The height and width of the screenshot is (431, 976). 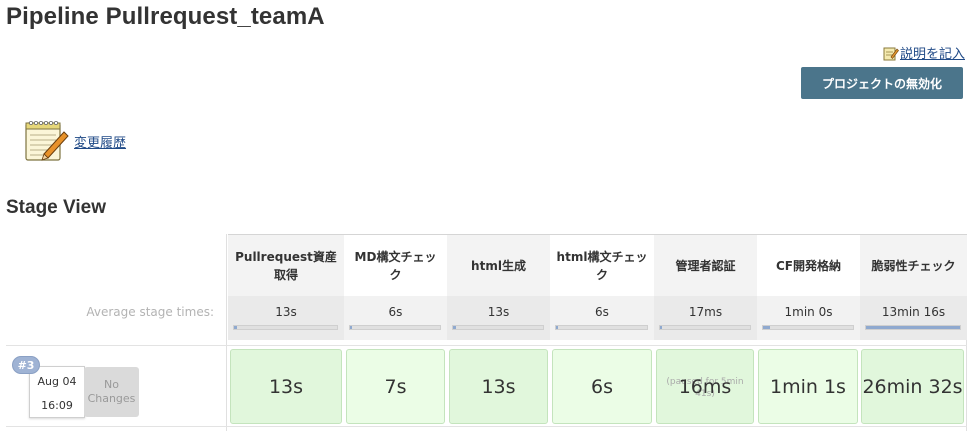 What do you see at coordinates (47, 141) in the screenshot?
I see `notepad-icon` at bounding box center [47, 141].